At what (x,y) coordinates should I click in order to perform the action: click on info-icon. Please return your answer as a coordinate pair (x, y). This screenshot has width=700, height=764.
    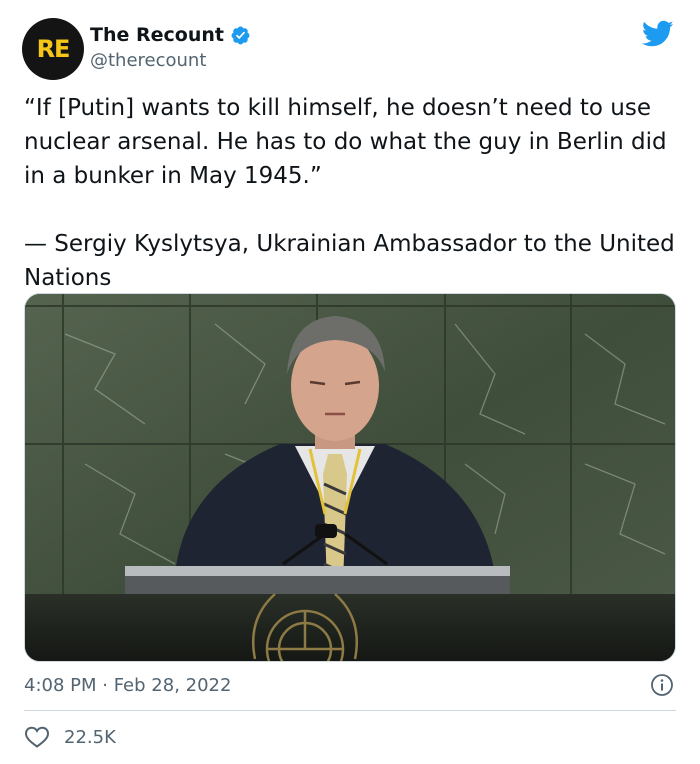
    Looking at the image, I should click on (662, 685).